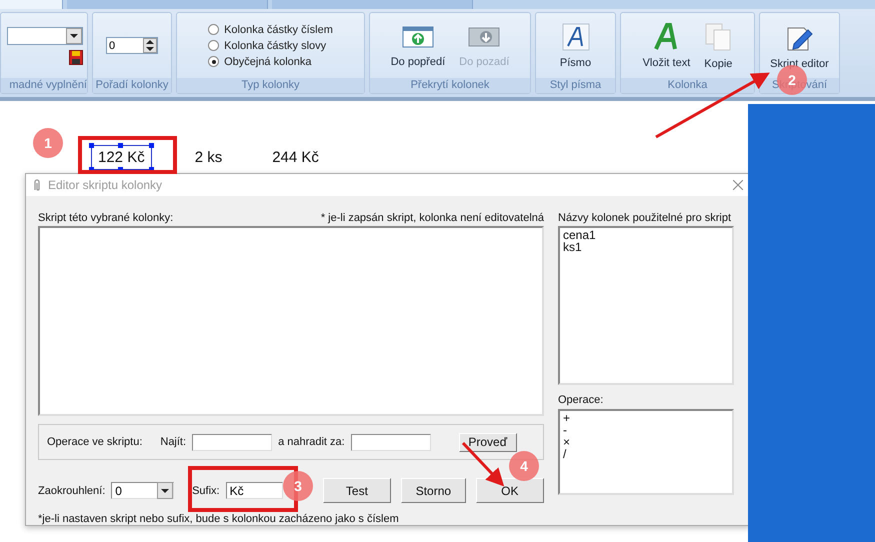 Image resolution: width=875 pixels, height=542 pixels. Describe the element at coordinates (173, 442) in the screenshot. I see `find-label: Najít:` at that location.